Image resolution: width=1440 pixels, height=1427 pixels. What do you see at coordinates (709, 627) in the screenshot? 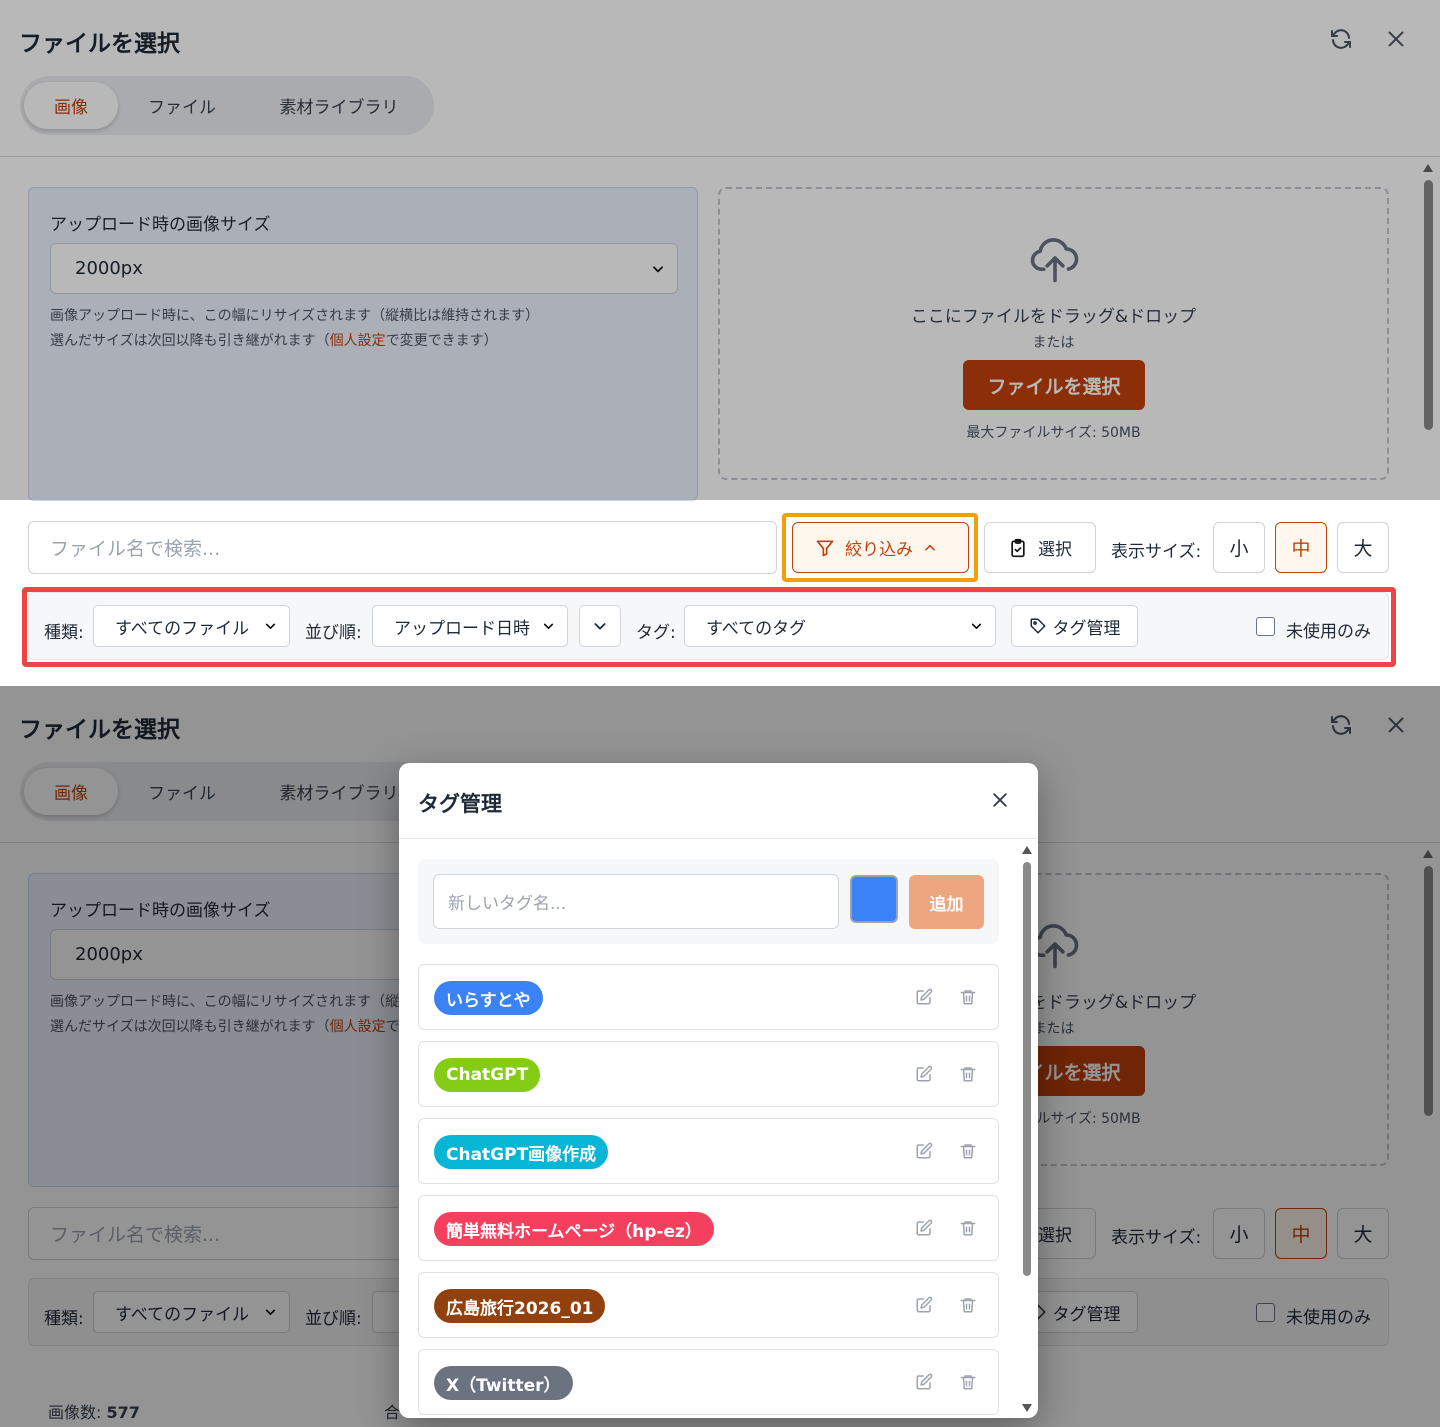
I see `highlight-outline-red` at bounding box center [709, 627].